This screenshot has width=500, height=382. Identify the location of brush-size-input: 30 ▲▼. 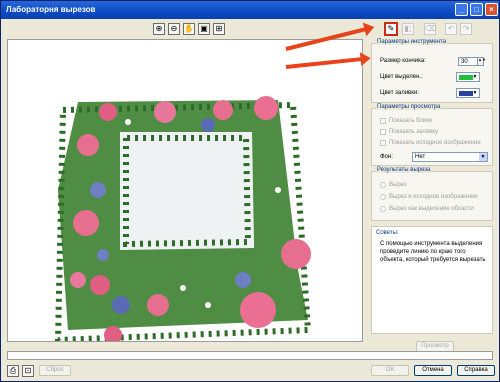
(472, 61).